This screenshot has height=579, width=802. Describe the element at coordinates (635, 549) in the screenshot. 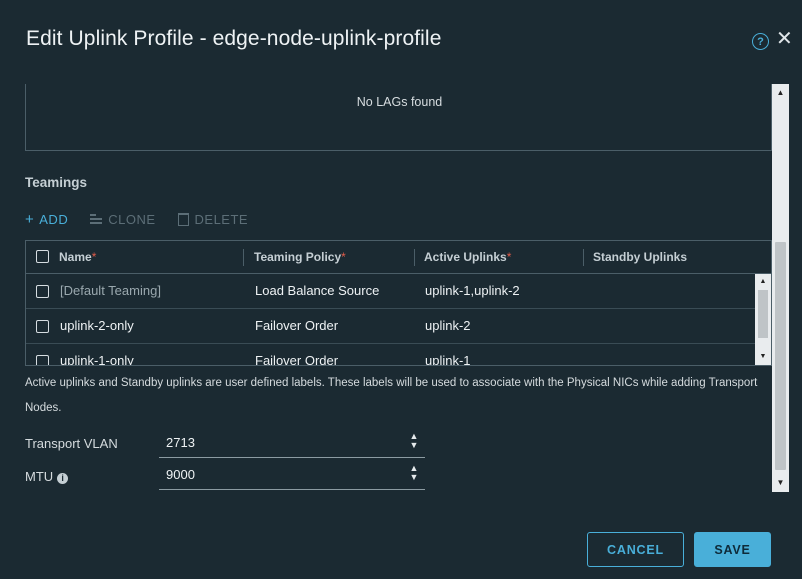

I see `cancel-button: CANCEL` at that location.